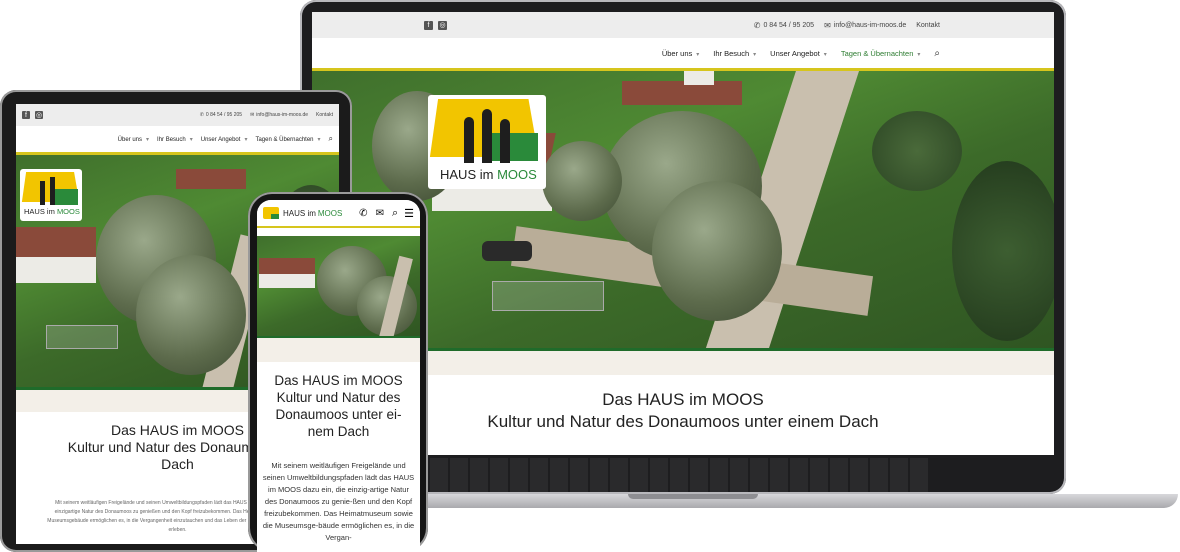 The image size is (1180, 552). I want to click on phone-header: HAUS im MOOS ✆ ✉ ⌕ ☰, so click(338, 213).